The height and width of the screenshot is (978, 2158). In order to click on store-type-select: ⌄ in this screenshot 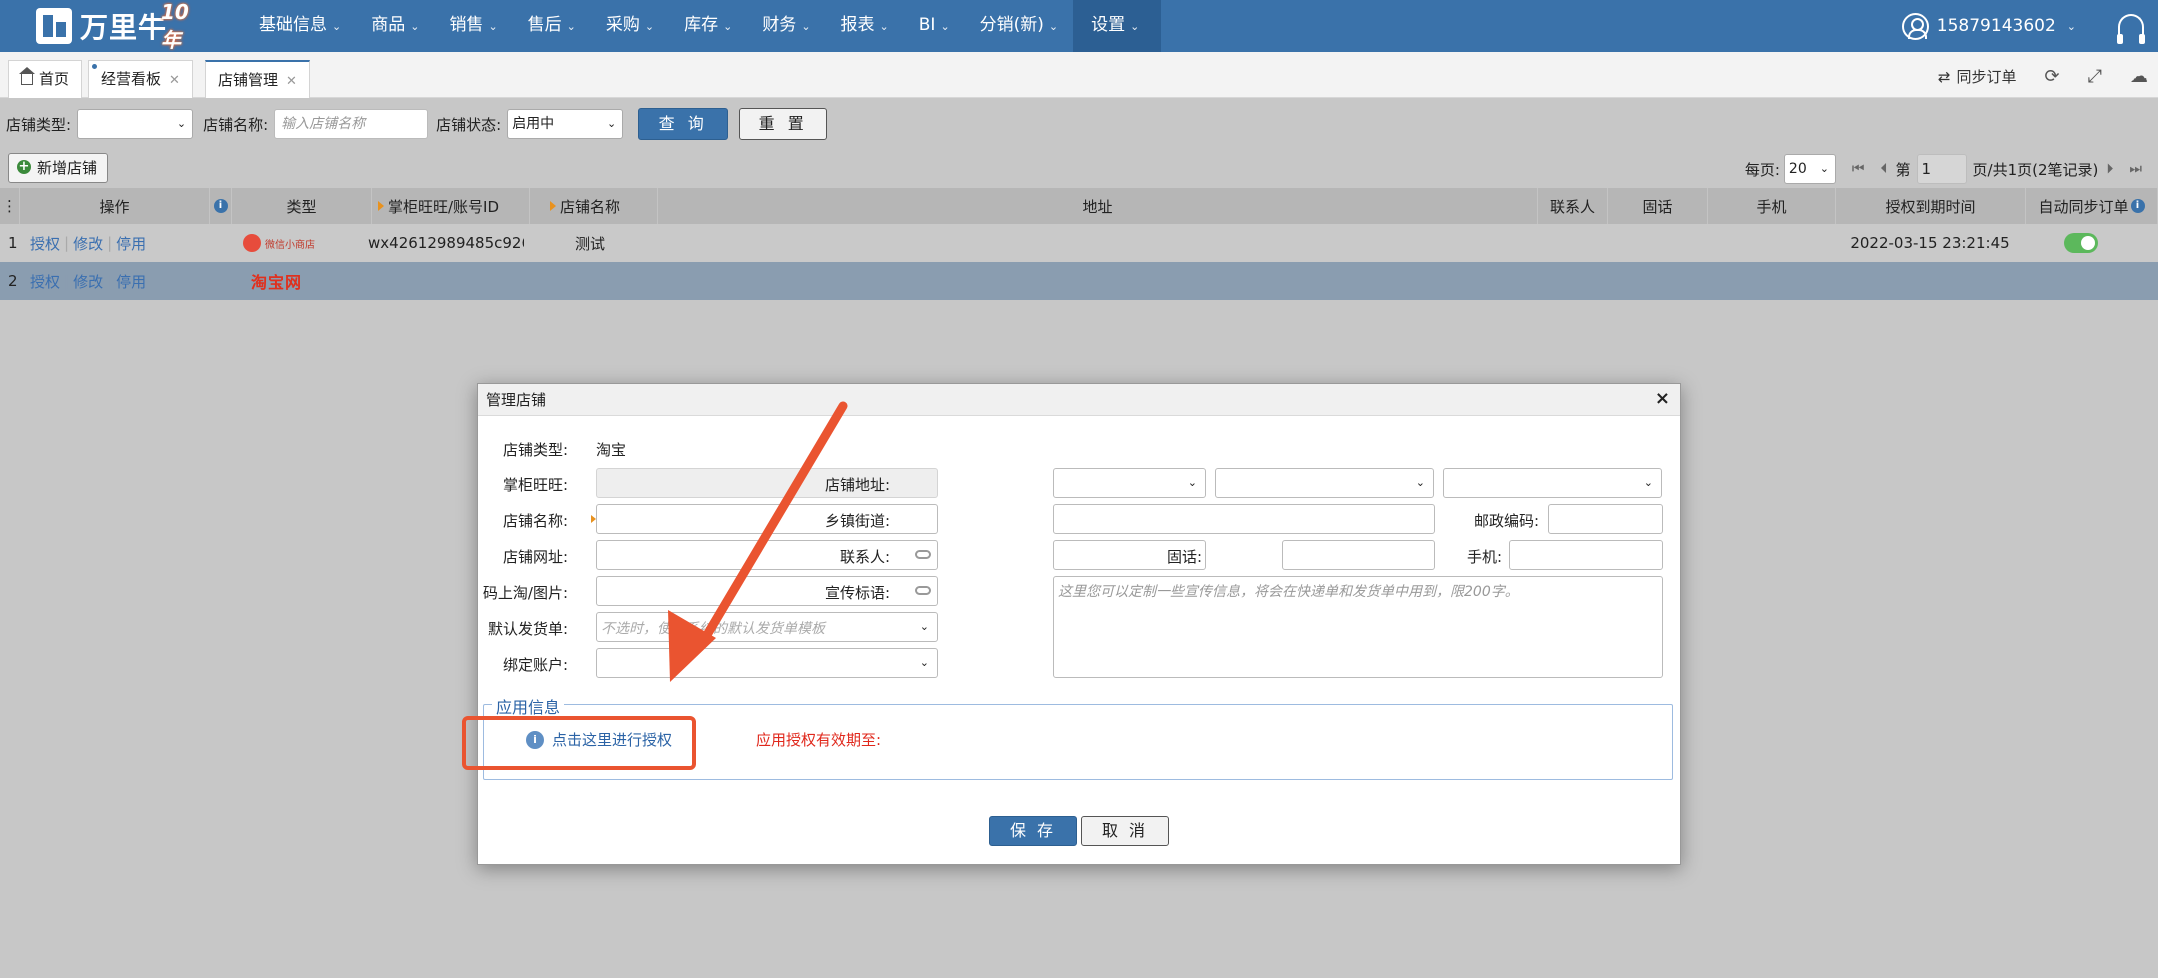, I will do `click(135, 124)`.